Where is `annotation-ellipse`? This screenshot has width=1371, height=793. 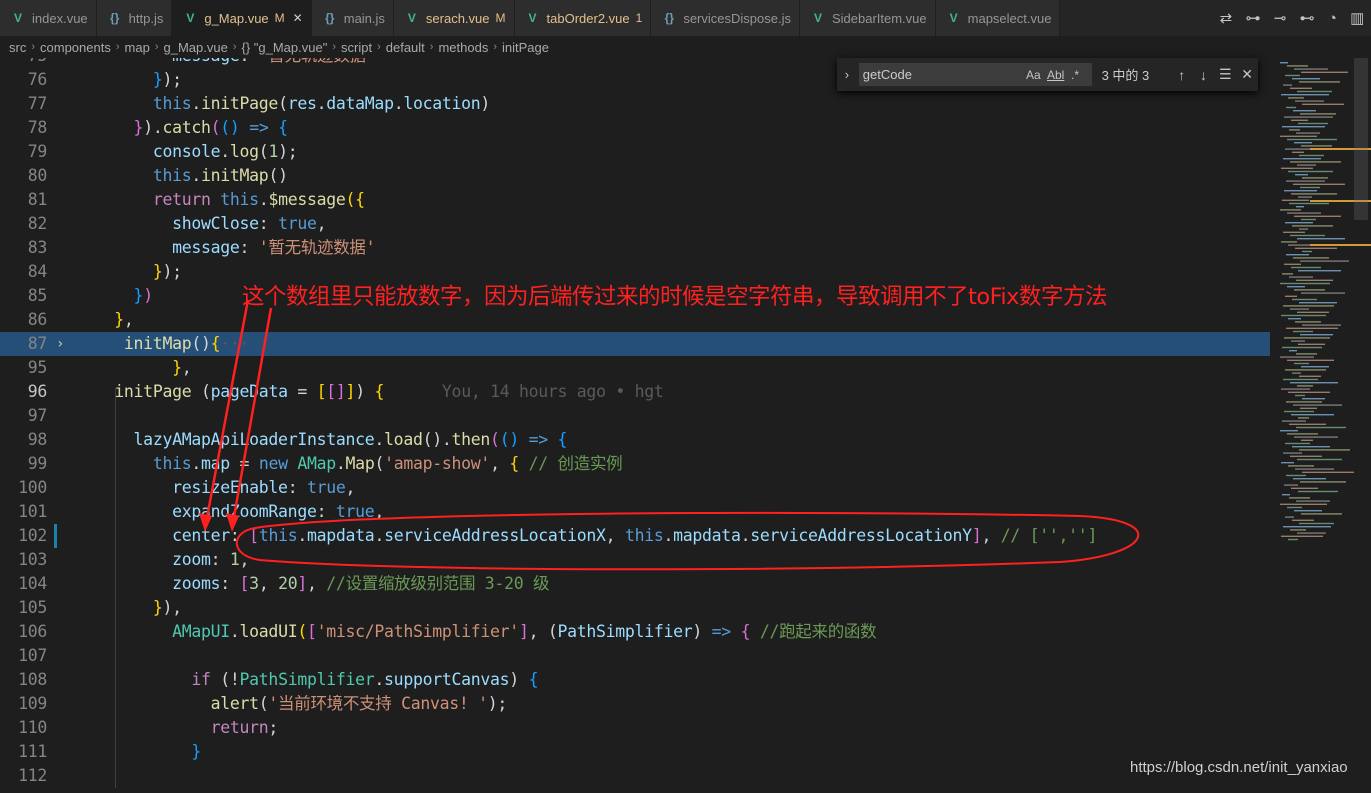
annotation-ellipse is located at coordinates (687, 541).